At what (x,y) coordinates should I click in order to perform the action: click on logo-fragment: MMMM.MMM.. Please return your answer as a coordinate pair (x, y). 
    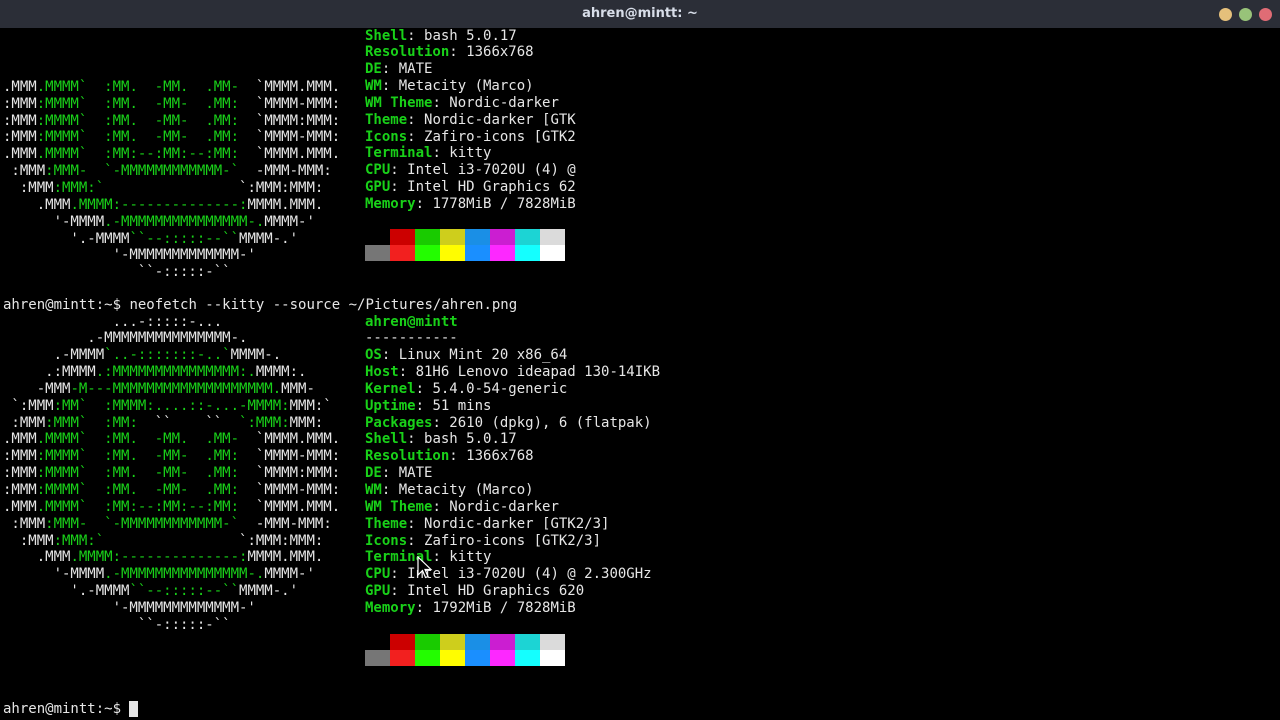
    Looking at the image, I should click on (285, 204).